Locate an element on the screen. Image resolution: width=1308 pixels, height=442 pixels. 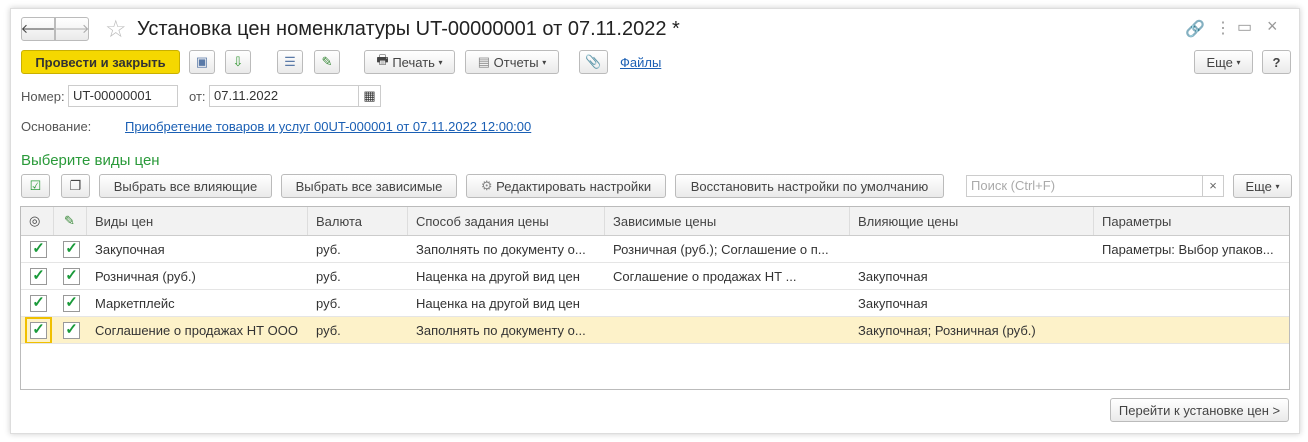
search-clear-button: × is located at coordinates (1213, 186).